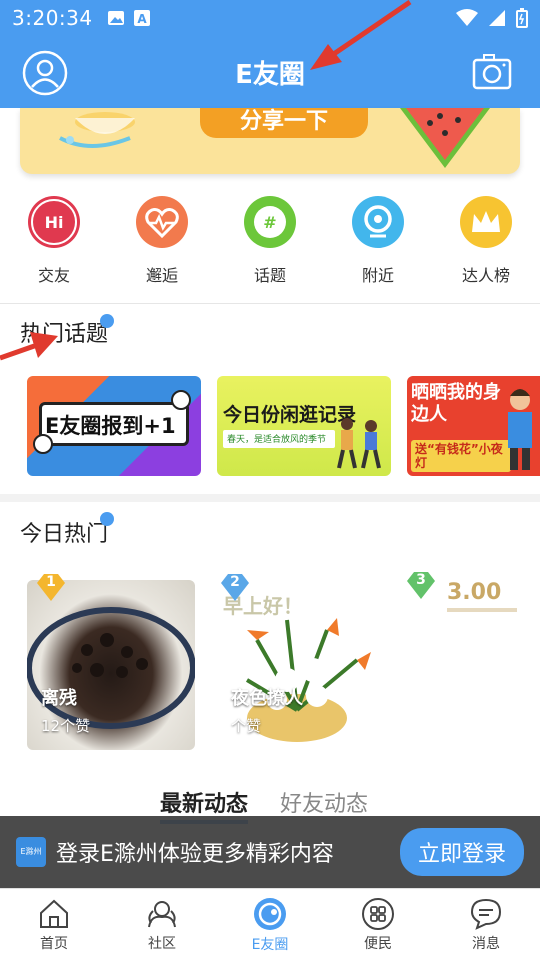 The width and height of the screenshot is (540, 960). What do you see at coordinates (456, 403) in the screenshot?
I see `topic-card-text: 晒晒我的身边人` at bounding box center [456, 403].